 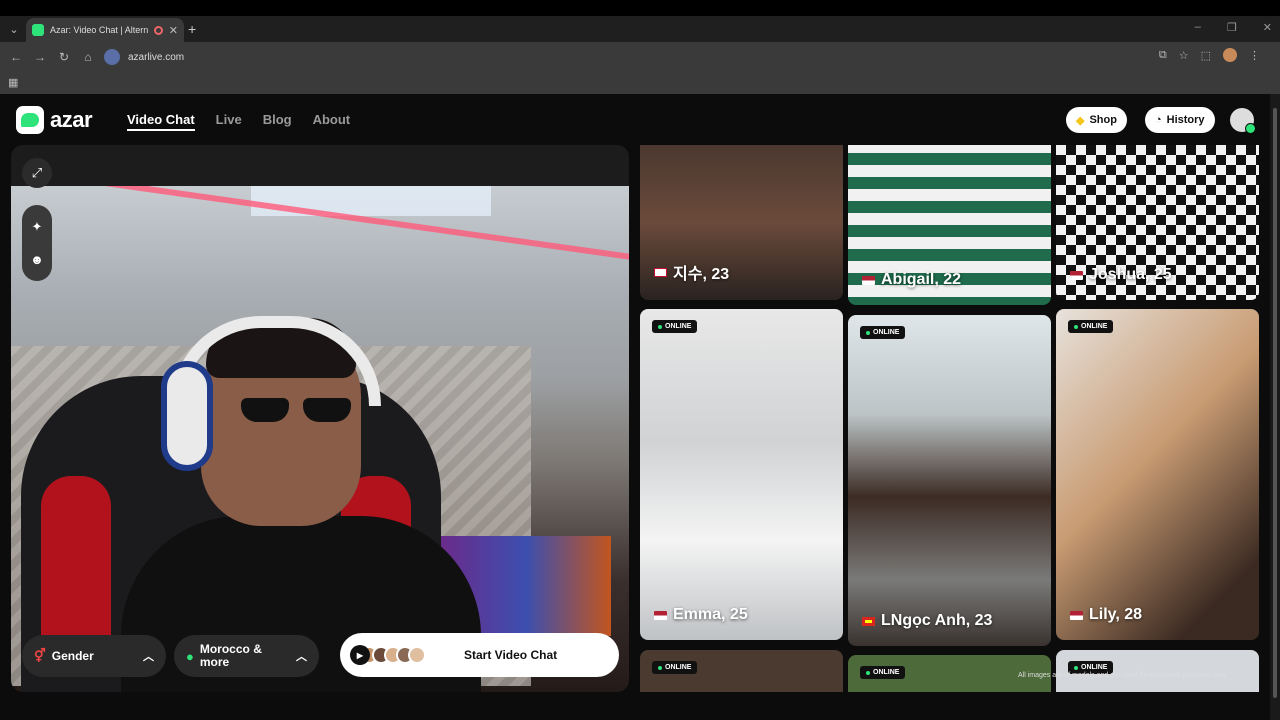 What do you see at coordinates (30, 120) in the screenshot?
I see `azar-logo-icon` at bounding box center [30, 120].